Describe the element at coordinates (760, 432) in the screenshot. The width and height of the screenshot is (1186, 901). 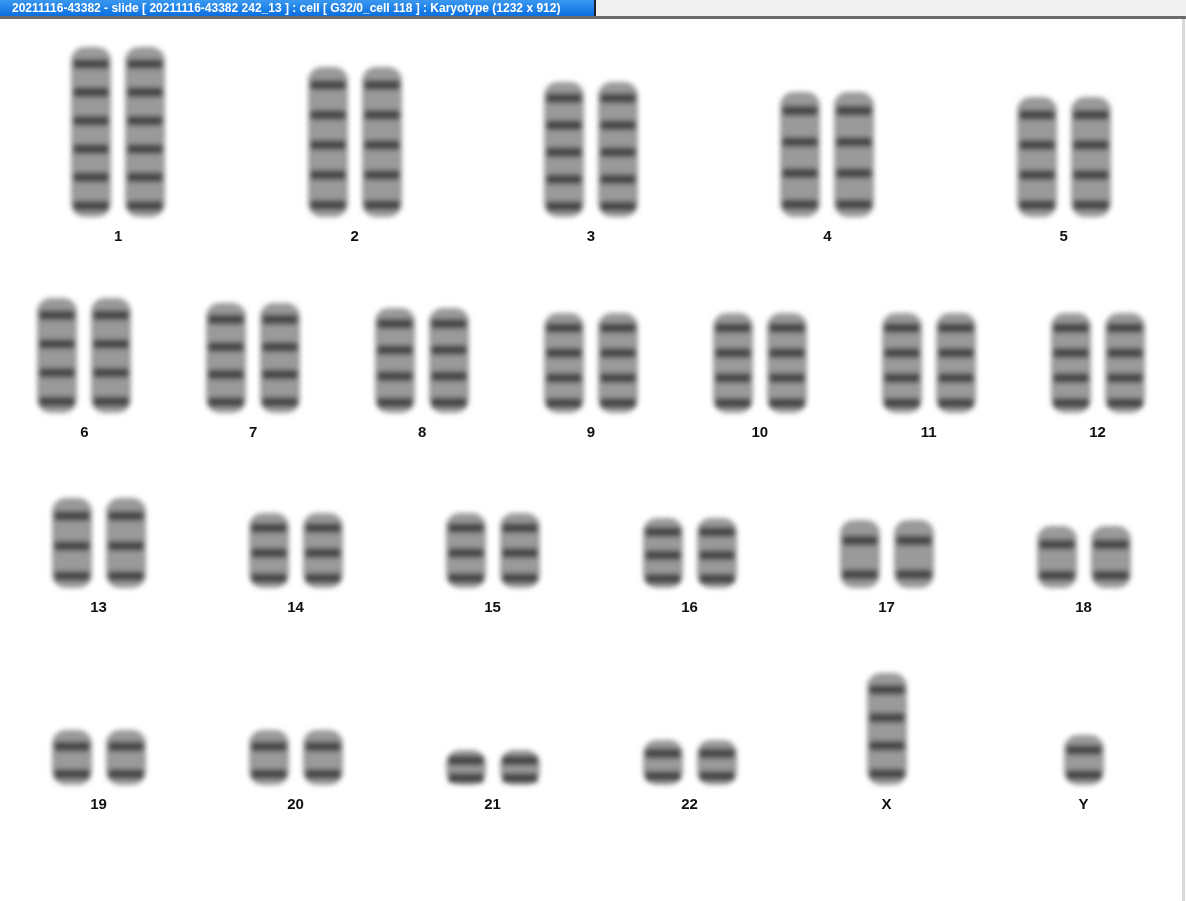
I see `chromosome-label: 10` at that location.